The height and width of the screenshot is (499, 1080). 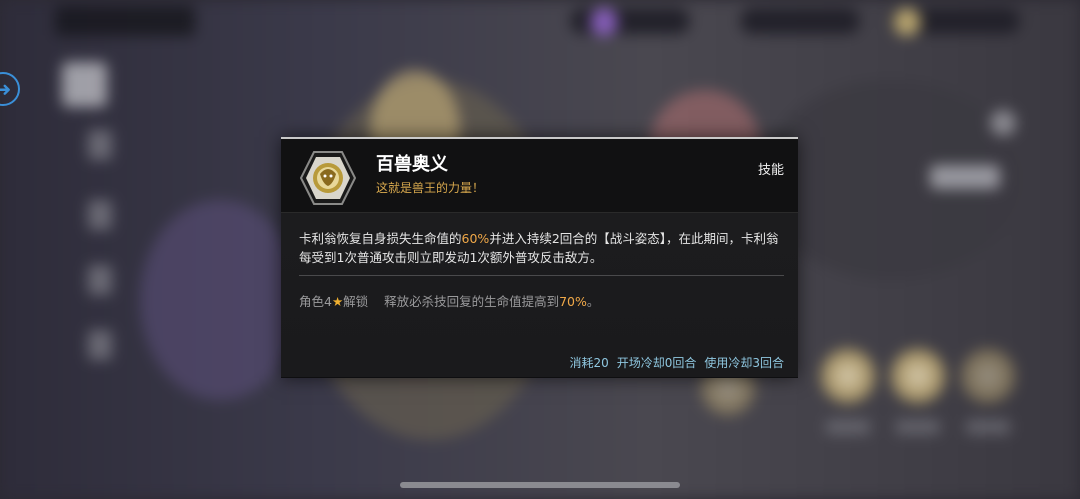 I want to click on home-indicator, so click(x=540, y=485).